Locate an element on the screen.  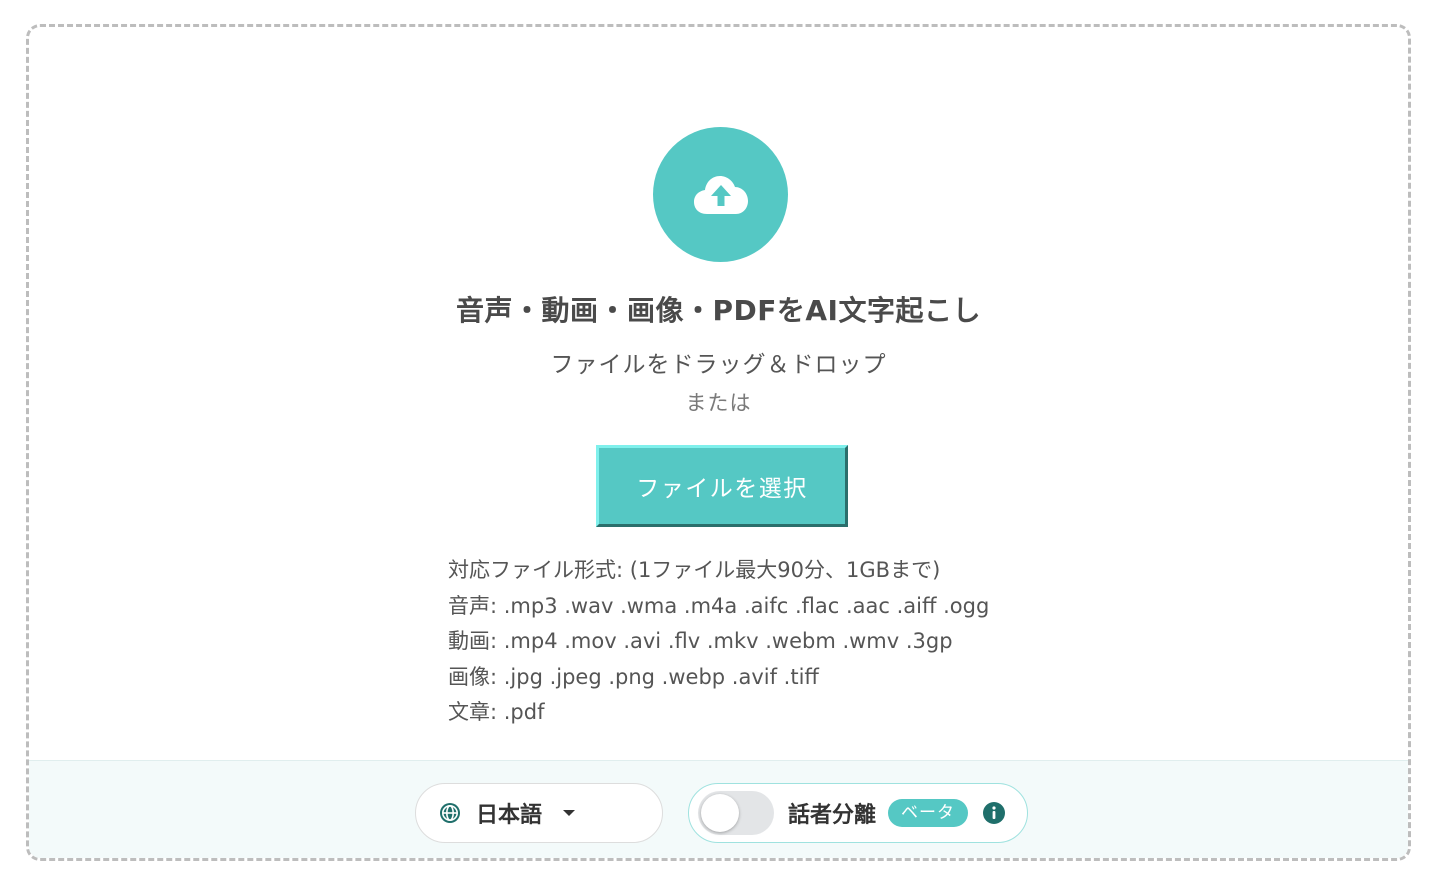
globe-icon is located at coordinates (450, 813).